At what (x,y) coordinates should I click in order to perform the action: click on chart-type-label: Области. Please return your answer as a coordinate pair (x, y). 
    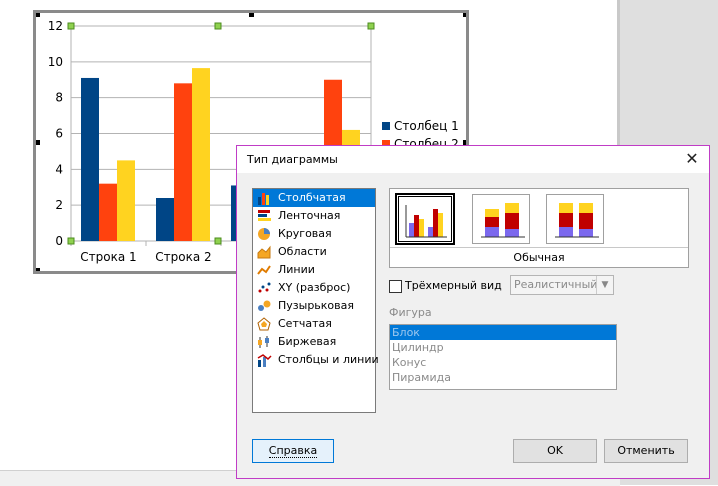
    Looking at the image, I should click on (302, 251).